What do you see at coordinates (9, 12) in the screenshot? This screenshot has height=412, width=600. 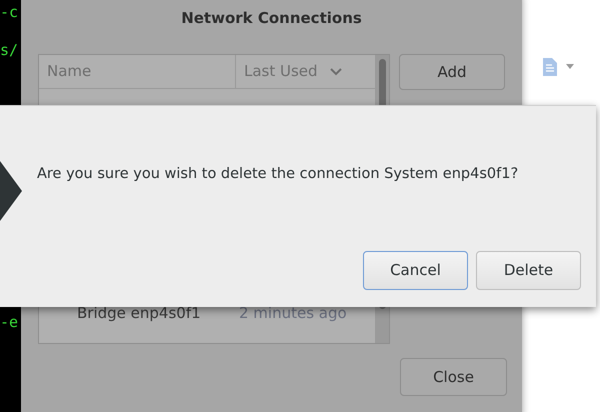 I see `terminal-text: -c` at bounding box center [9, 12].